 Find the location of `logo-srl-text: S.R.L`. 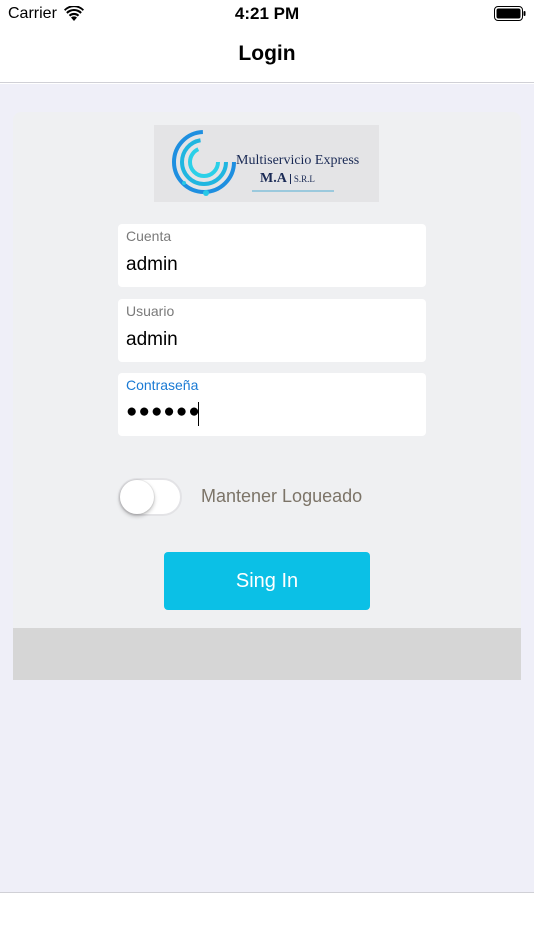

logo-srl-text: S.R.L is located at coordinates (302, 179).